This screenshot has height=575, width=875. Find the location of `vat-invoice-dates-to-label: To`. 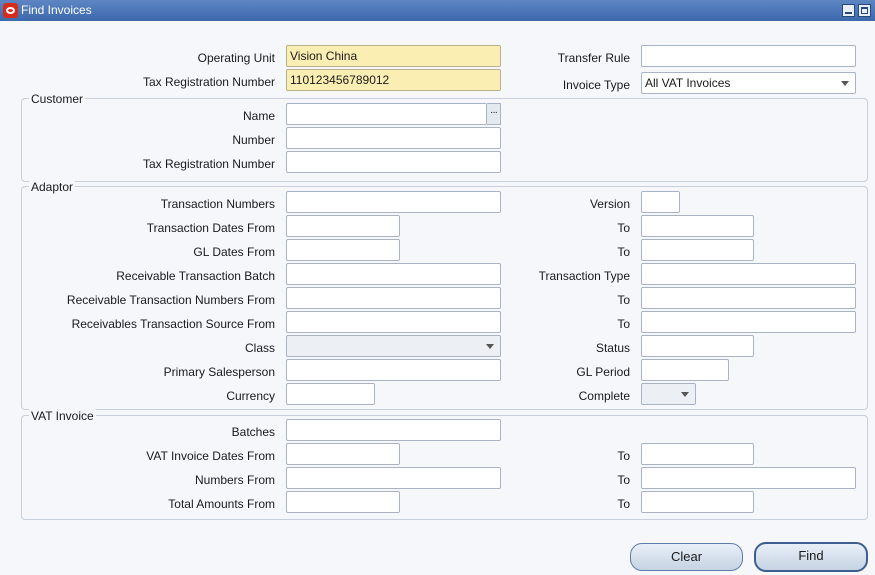

vat-invoice-dates-to-label: To is located at coordinates (623, 456).